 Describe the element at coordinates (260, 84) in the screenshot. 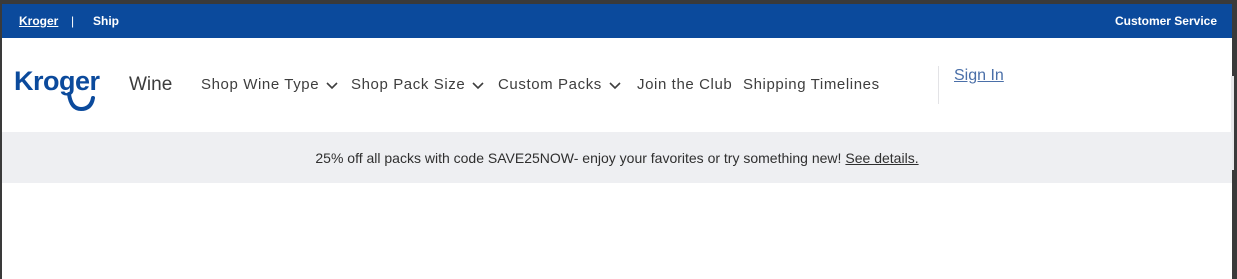

I see `nav-label: Shop Wine Type` at that location.